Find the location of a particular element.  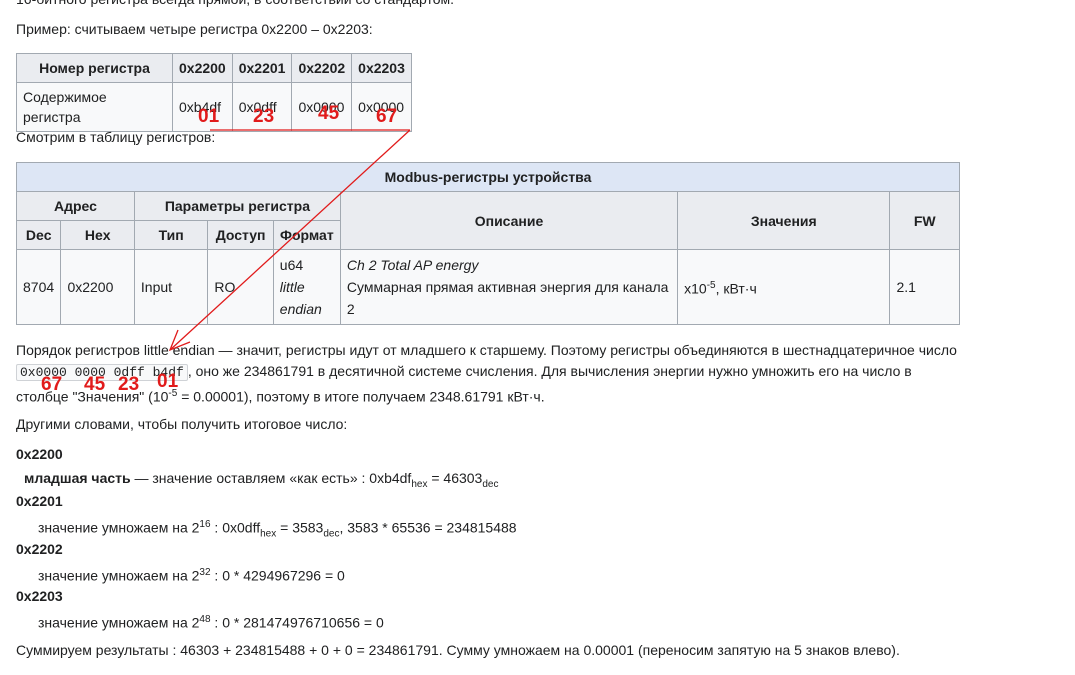

step-text: , 3583 * 65536 = 234815488 is located at coordinates (428, 527).